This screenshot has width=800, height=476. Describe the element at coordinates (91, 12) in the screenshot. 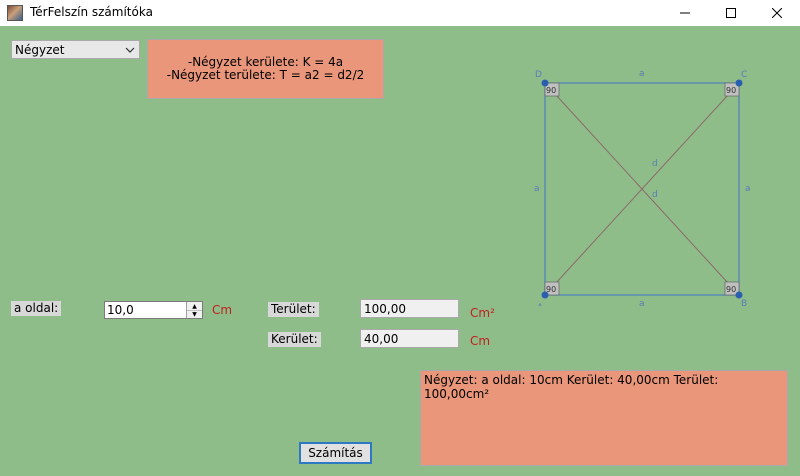

I see `window-title: TérFelszín számítóka` at that location.